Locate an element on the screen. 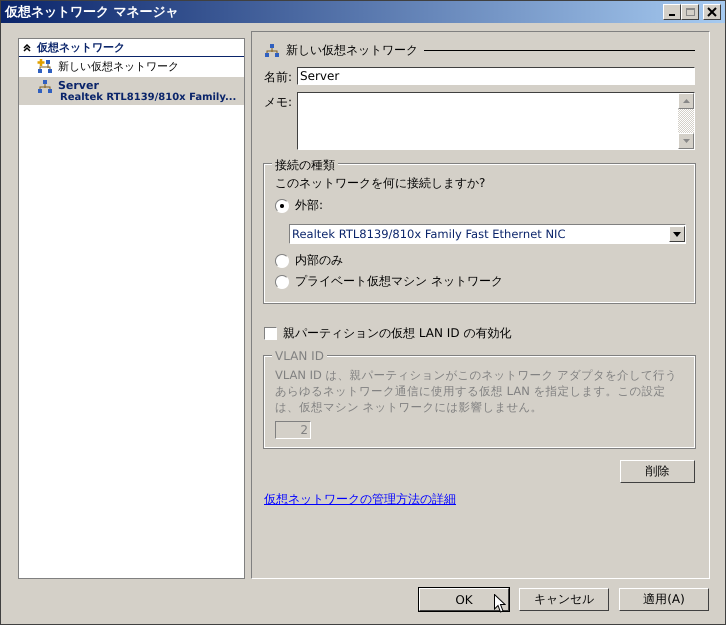  description-text: VLAN ID は、親パーティションがこのネットワーク アダプタを介して行うあらゆるネットワーク通信に使用する仮想 LAN を指定します。この設定は、仮想マシン ネットワークには影響しません。 is located at coordinates (476, 391).